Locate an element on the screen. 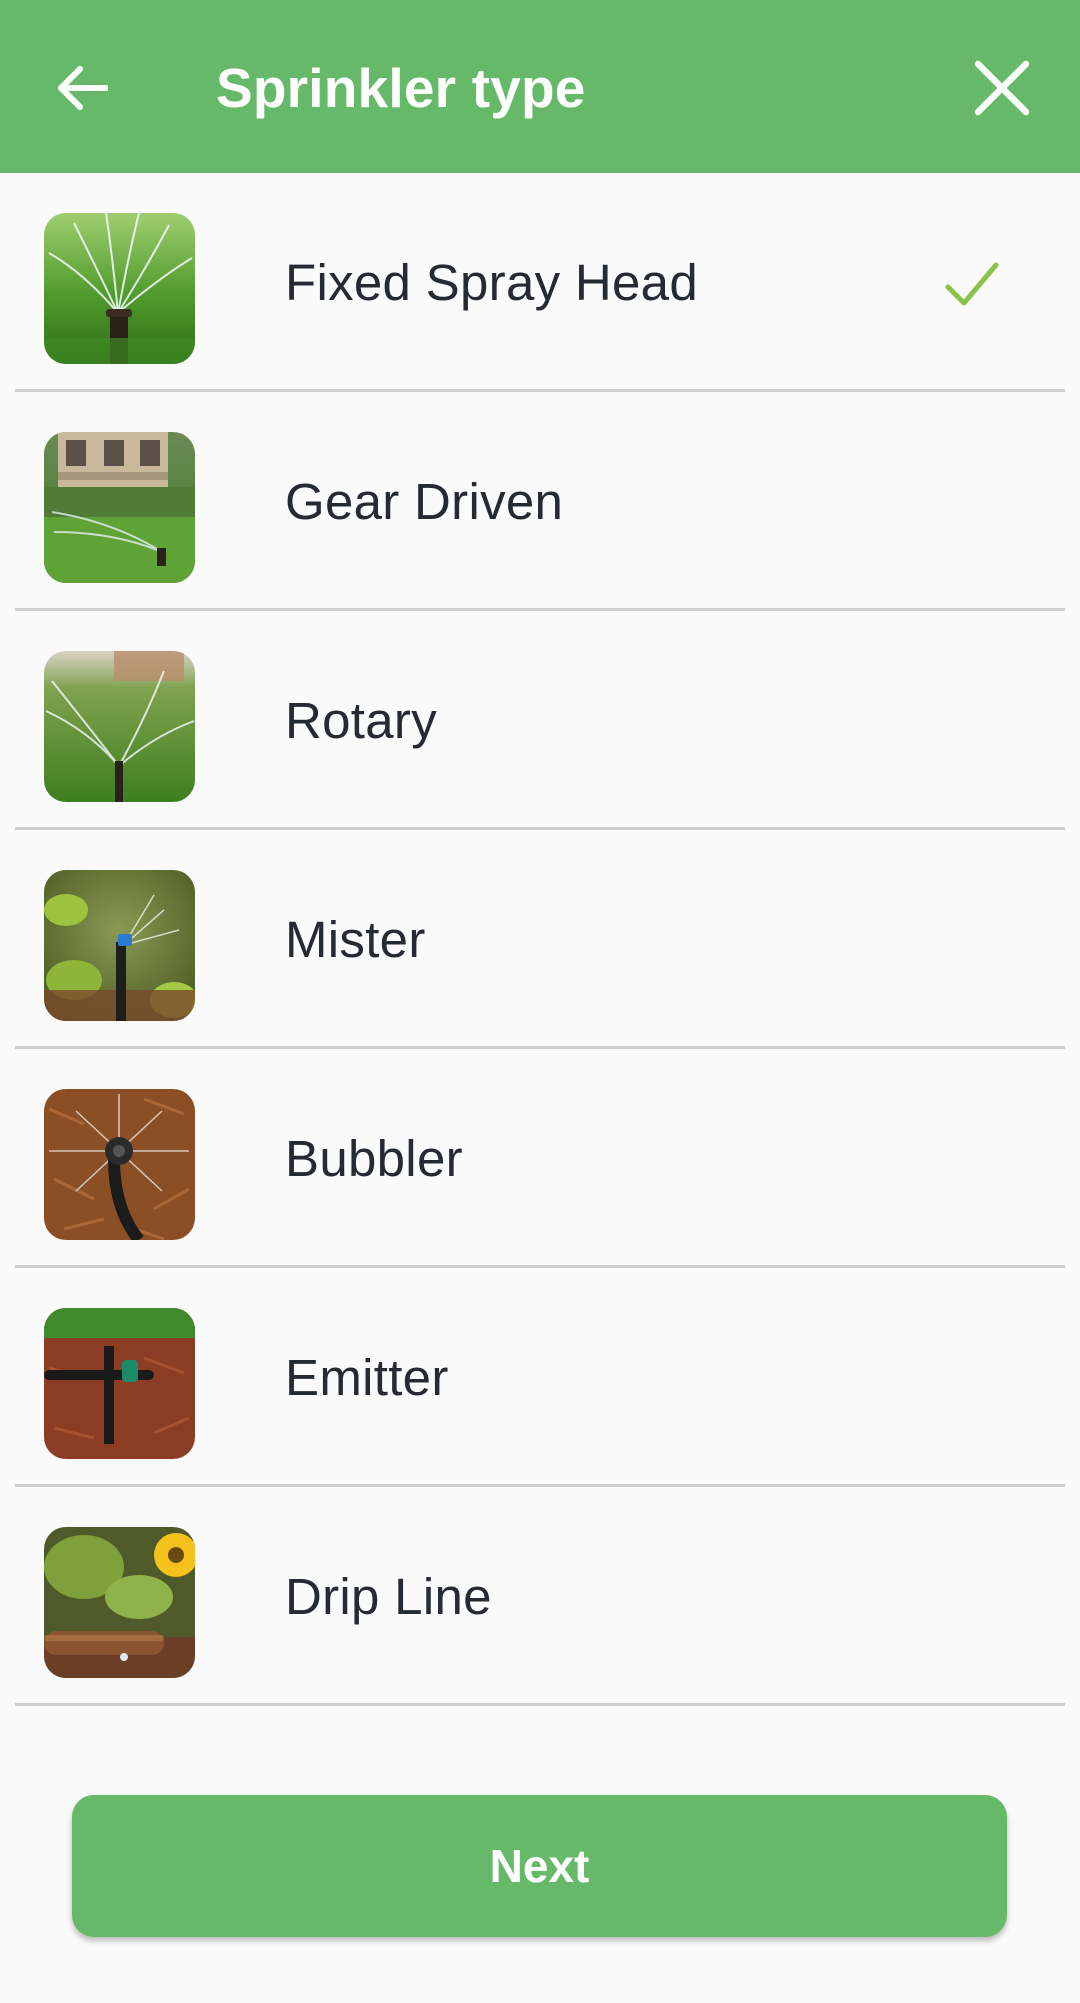 The height and width of the screenshot is (2003, 1080). close-button is located at coordinates (1002, 88).